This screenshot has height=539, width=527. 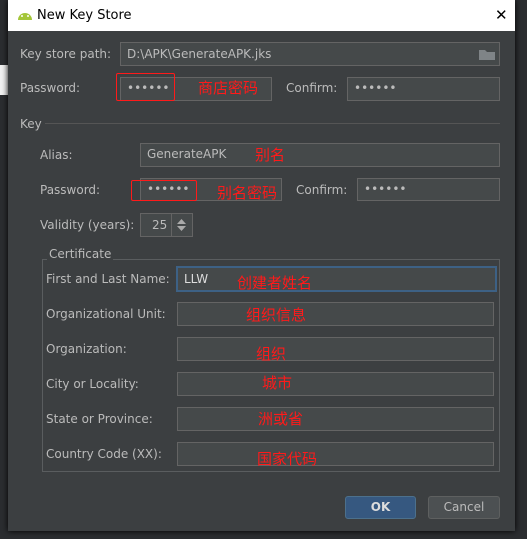 I want to click on annotation-alias-password: 别名密码, so click(x=247, y=193).